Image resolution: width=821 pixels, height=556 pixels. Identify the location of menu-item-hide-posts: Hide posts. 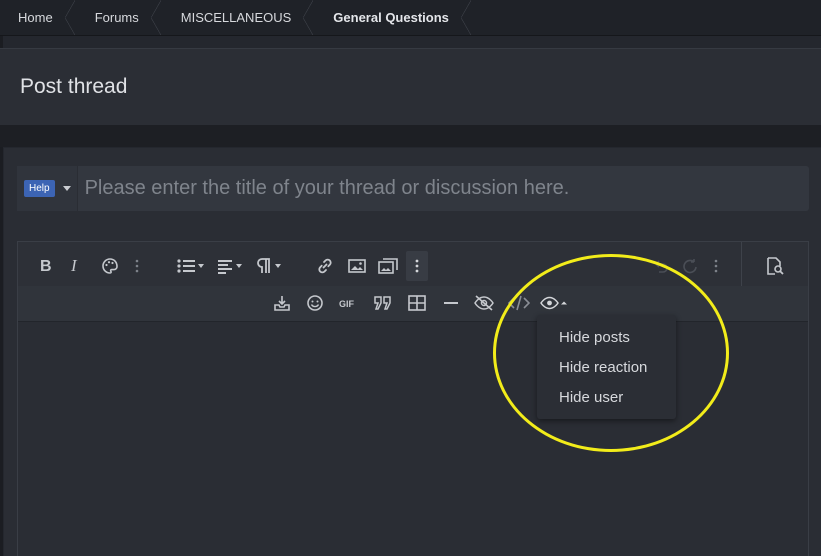
(594, 337).